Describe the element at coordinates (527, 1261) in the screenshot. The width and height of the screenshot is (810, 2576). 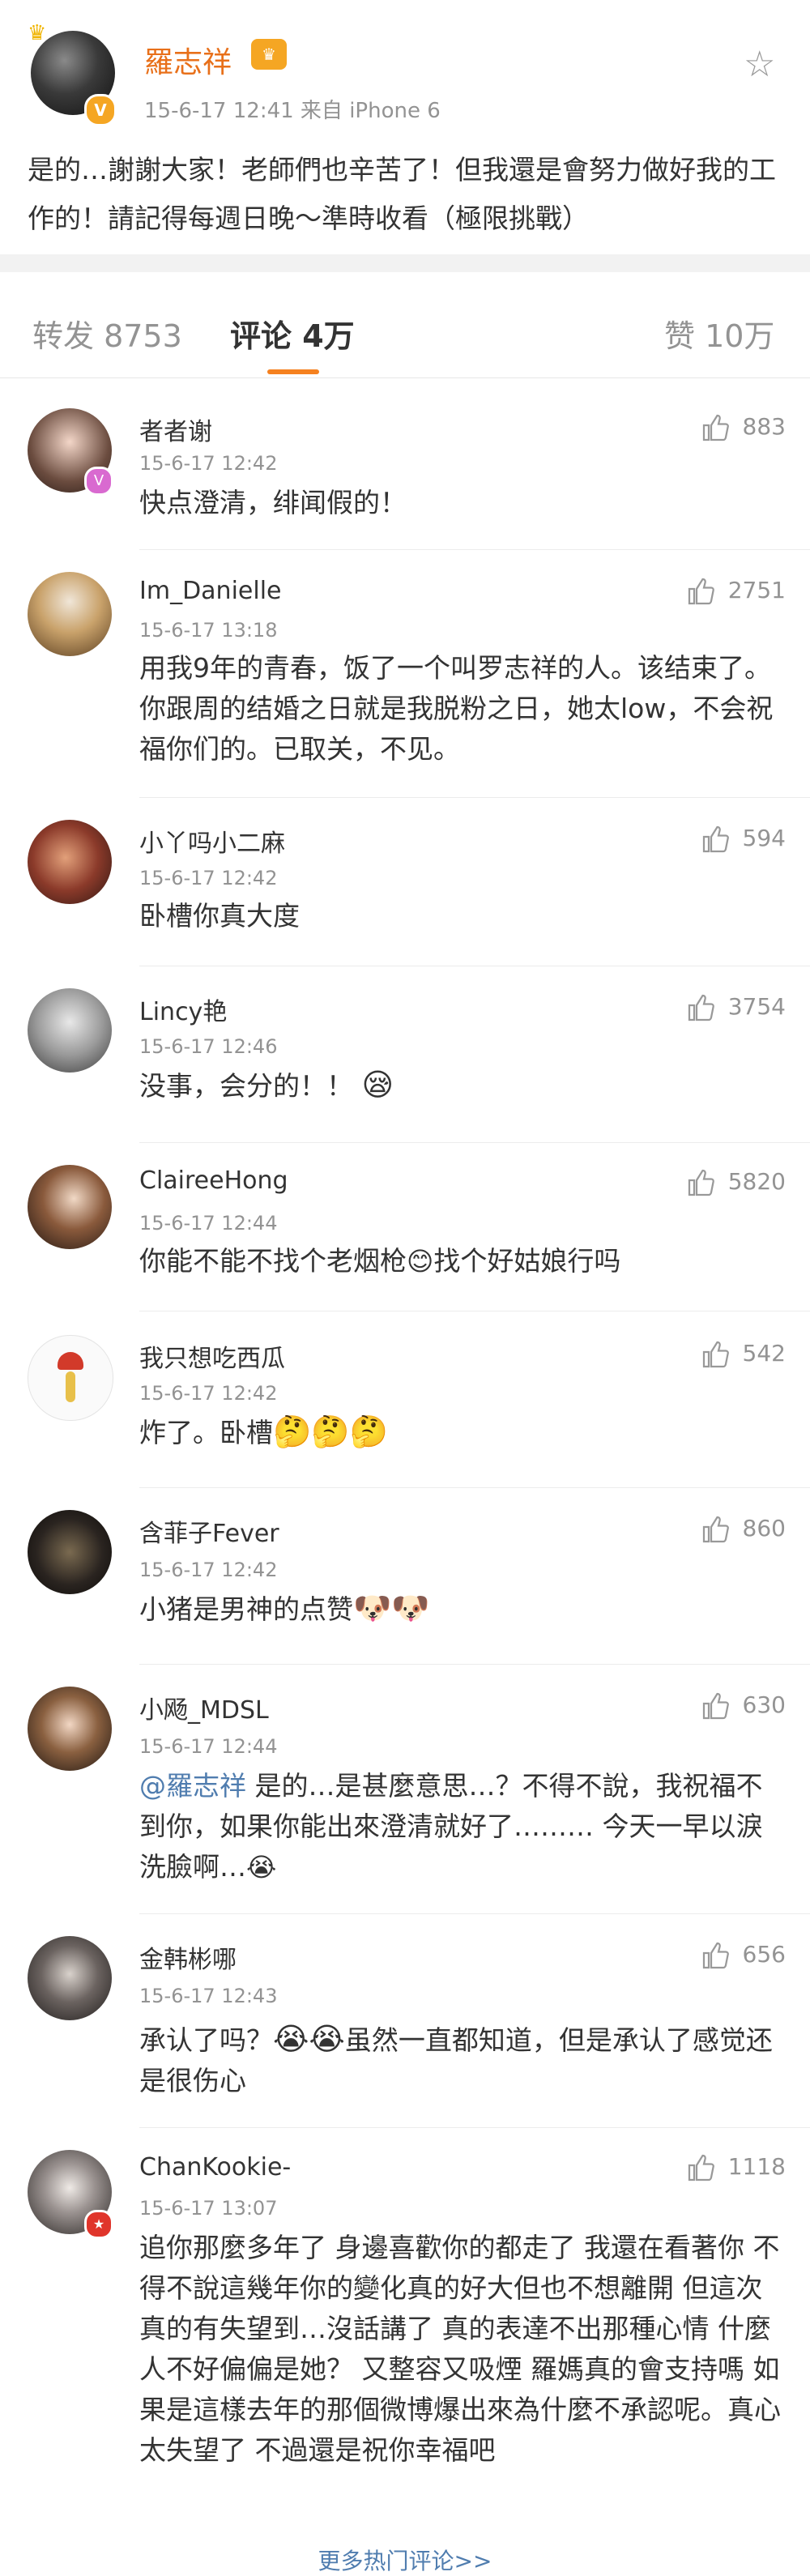
I see `comment-text-part: 找个好姑娘行吗` at that location.